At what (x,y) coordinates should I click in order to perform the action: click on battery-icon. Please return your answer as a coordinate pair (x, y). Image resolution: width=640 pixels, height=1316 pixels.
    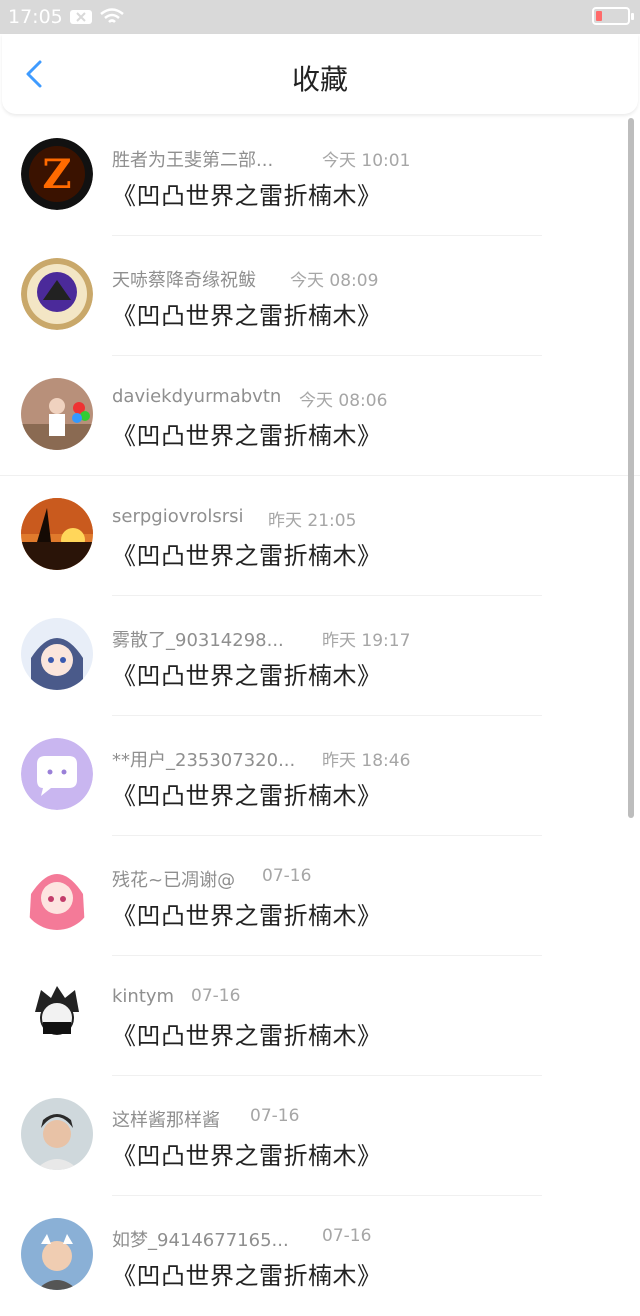
    Looking at the image, I should click on (613, 16).